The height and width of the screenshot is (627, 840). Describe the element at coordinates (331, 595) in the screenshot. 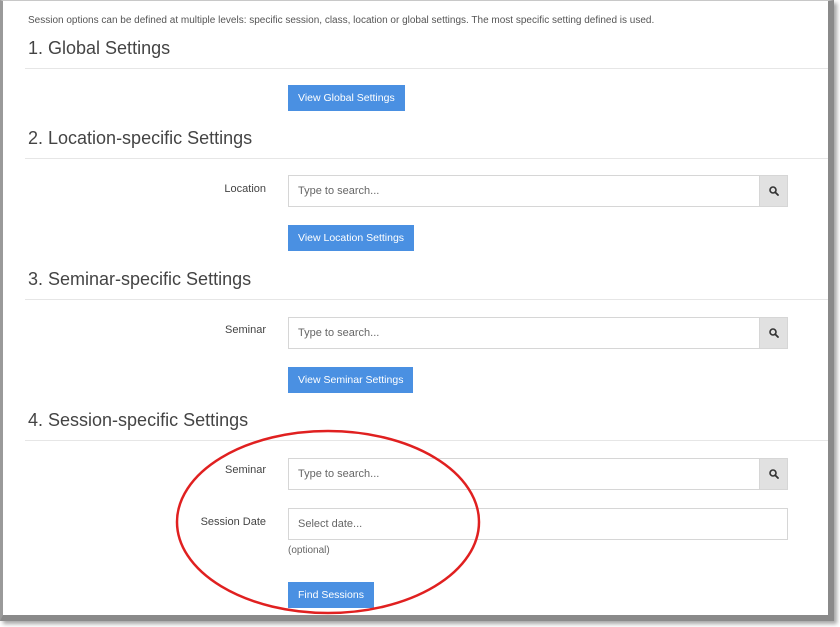

I see `find-sessions-button: Find Sessions` at that location.